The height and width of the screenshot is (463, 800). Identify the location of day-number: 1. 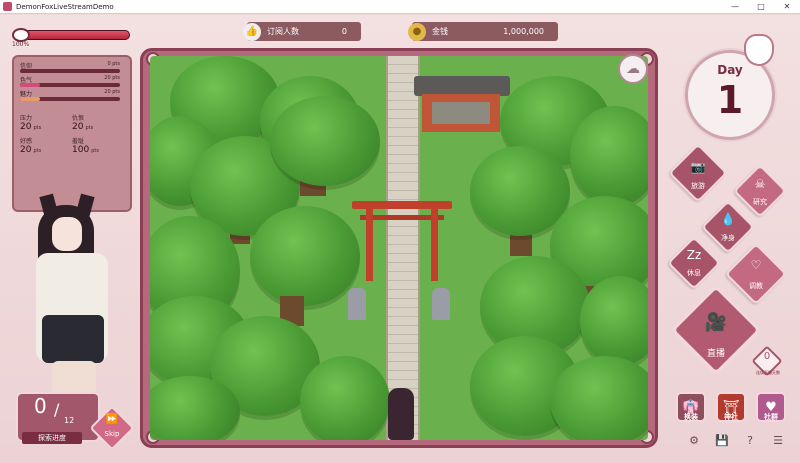
(730, 100).